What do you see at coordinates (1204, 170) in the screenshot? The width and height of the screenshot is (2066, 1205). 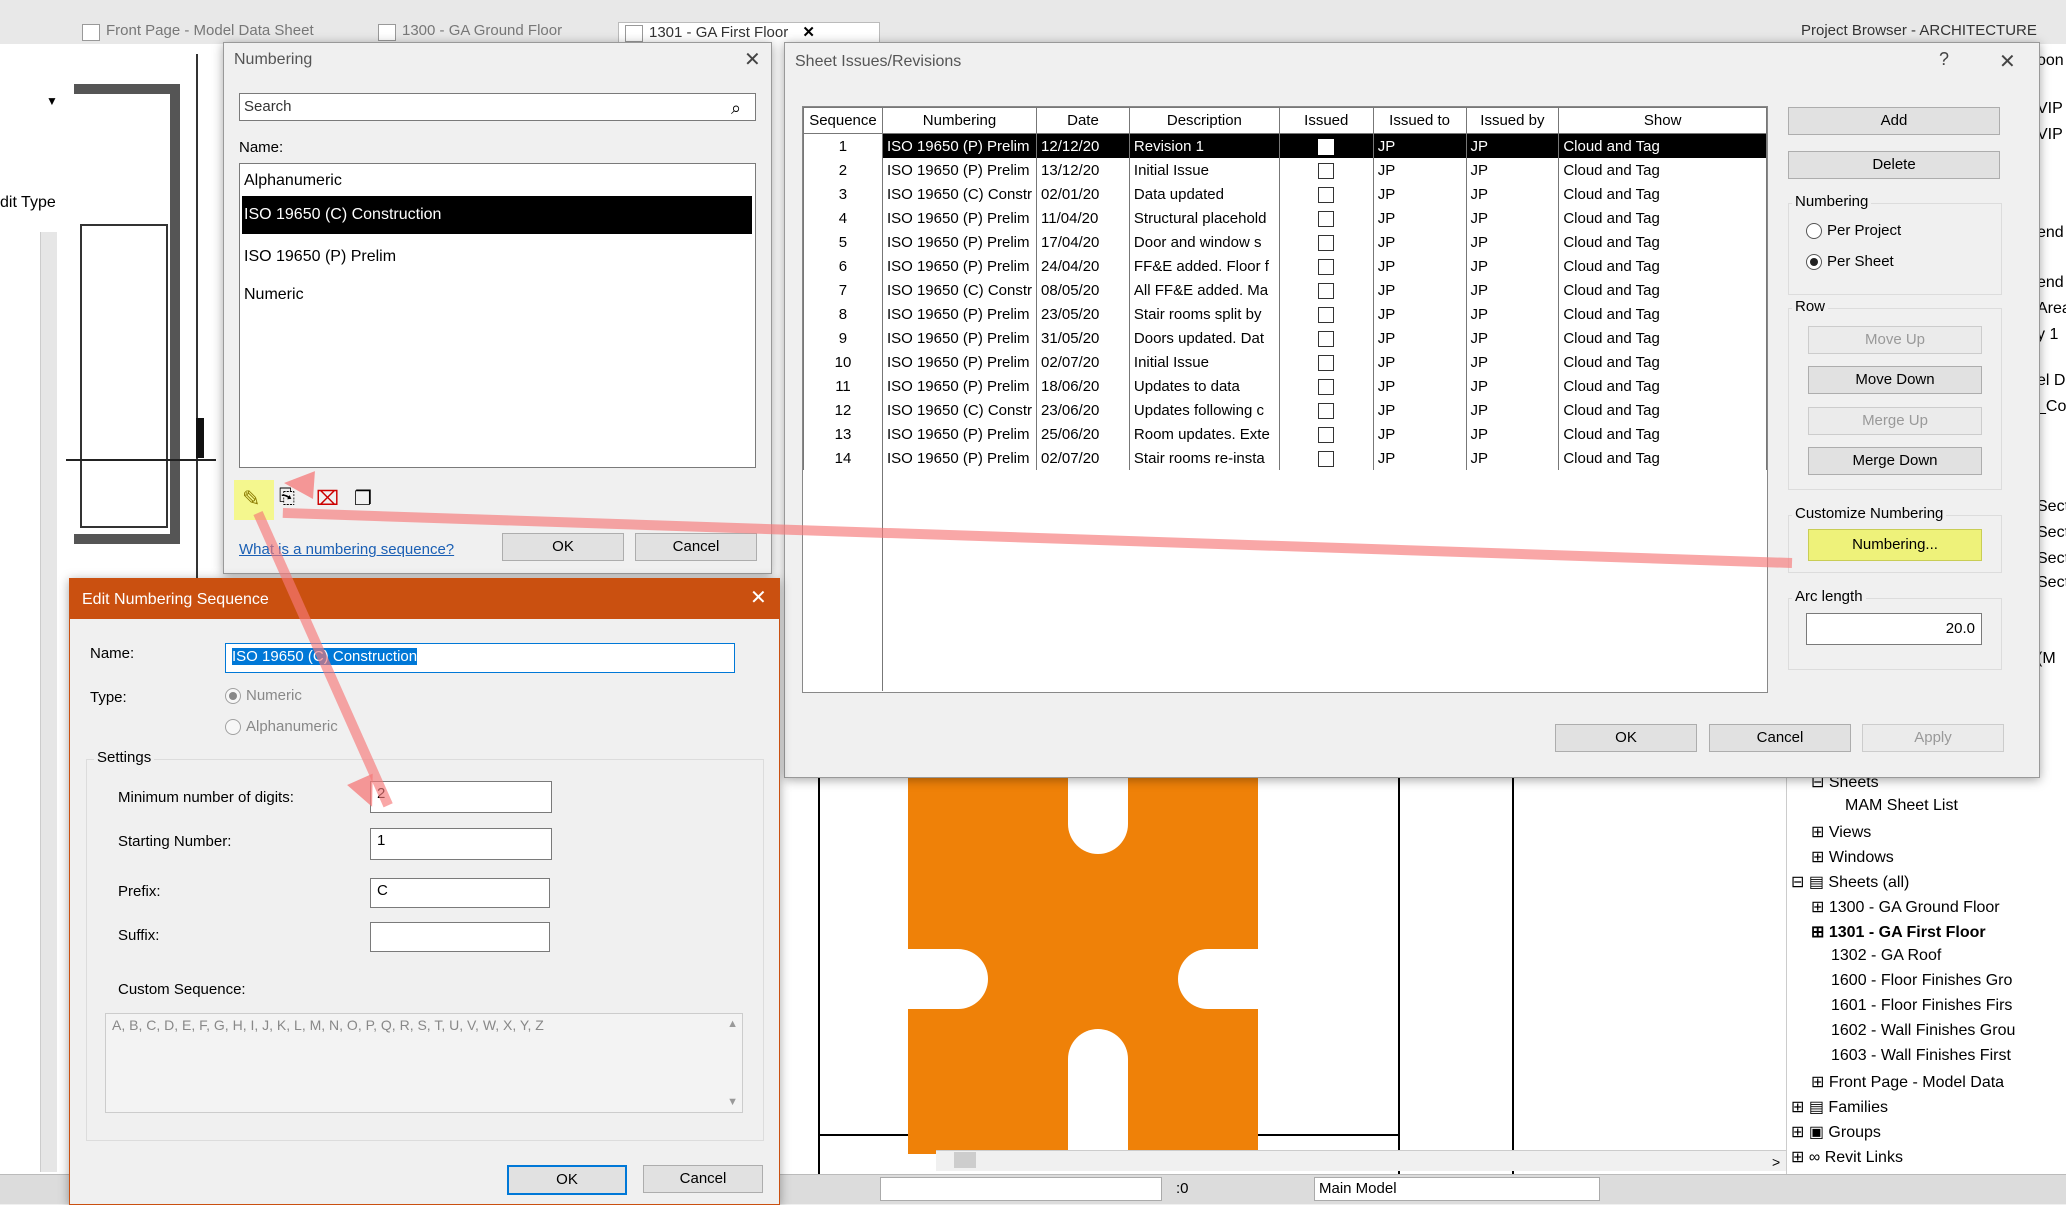 I see `cell-description: Initial Issue` at bounding box center [1204, 170].